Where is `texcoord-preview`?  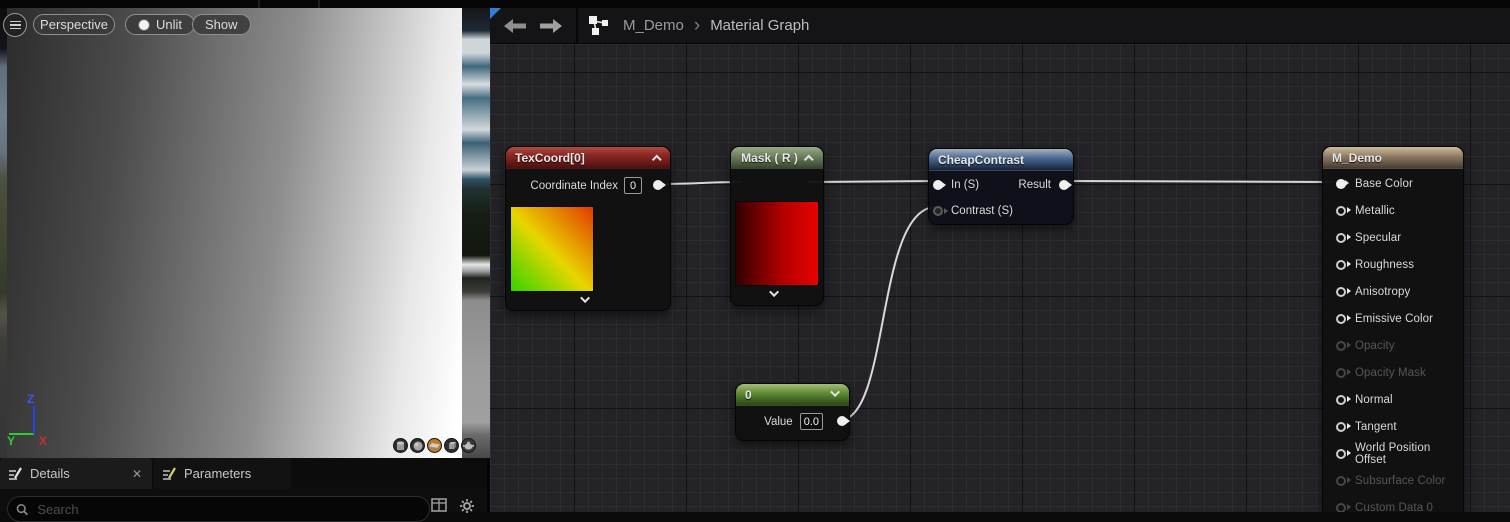 texcoord-preview is located at coordinates (552, 249).